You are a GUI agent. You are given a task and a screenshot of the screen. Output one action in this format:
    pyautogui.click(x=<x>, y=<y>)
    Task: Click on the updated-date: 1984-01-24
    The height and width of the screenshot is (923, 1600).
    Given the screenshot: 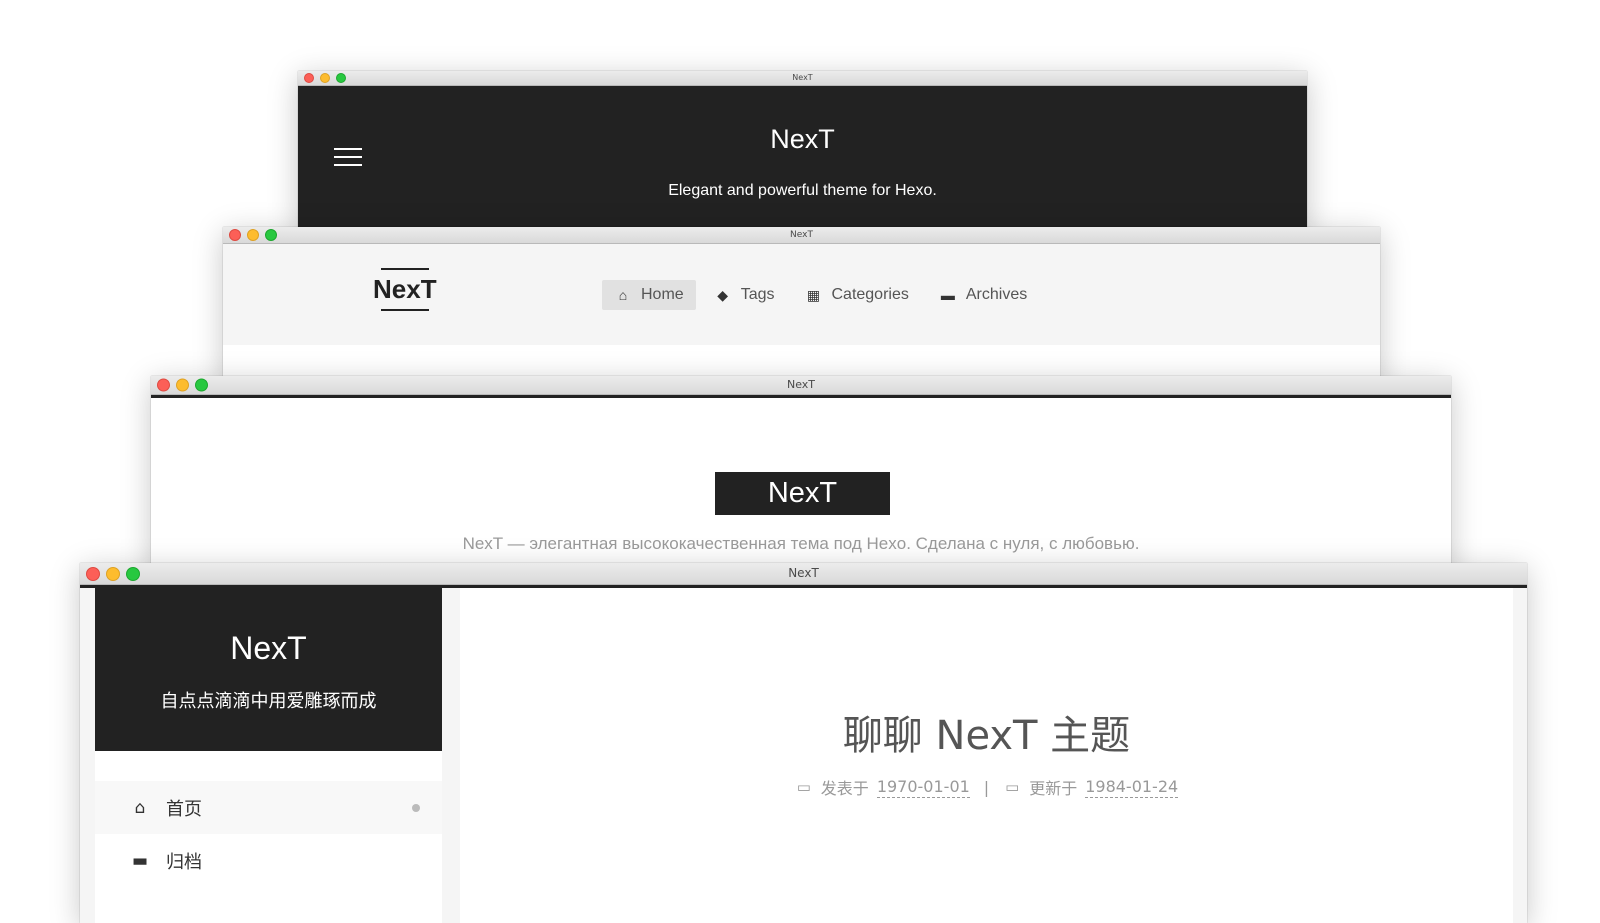 What is the action you would take?
    pyautogui.click(x=1132, y=787)
    